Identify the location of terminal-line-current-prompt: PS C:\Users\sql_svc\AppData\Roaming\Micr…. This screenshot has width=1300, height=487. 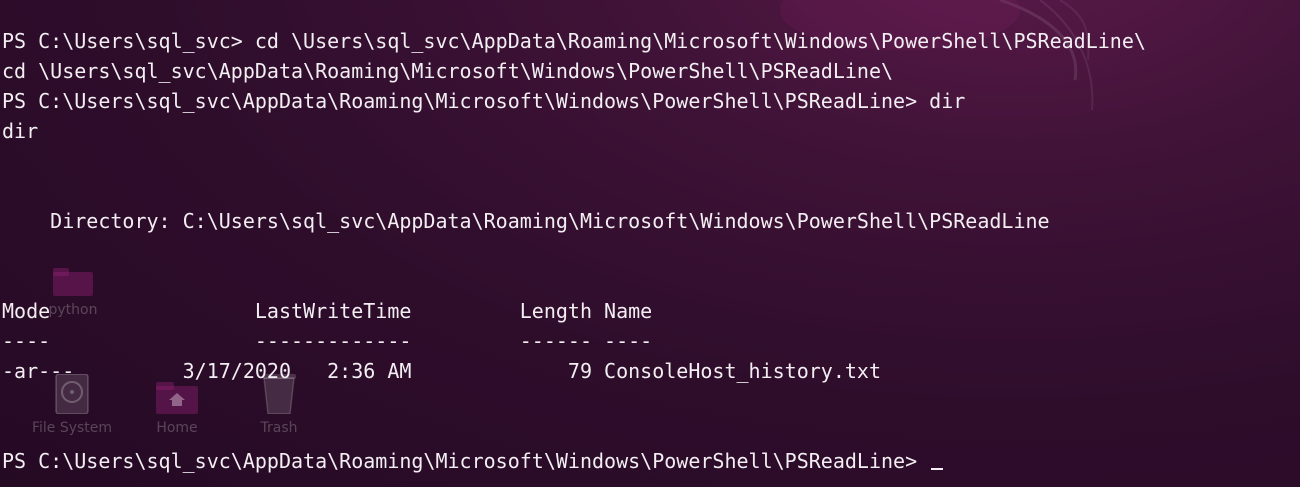
(473, 461).